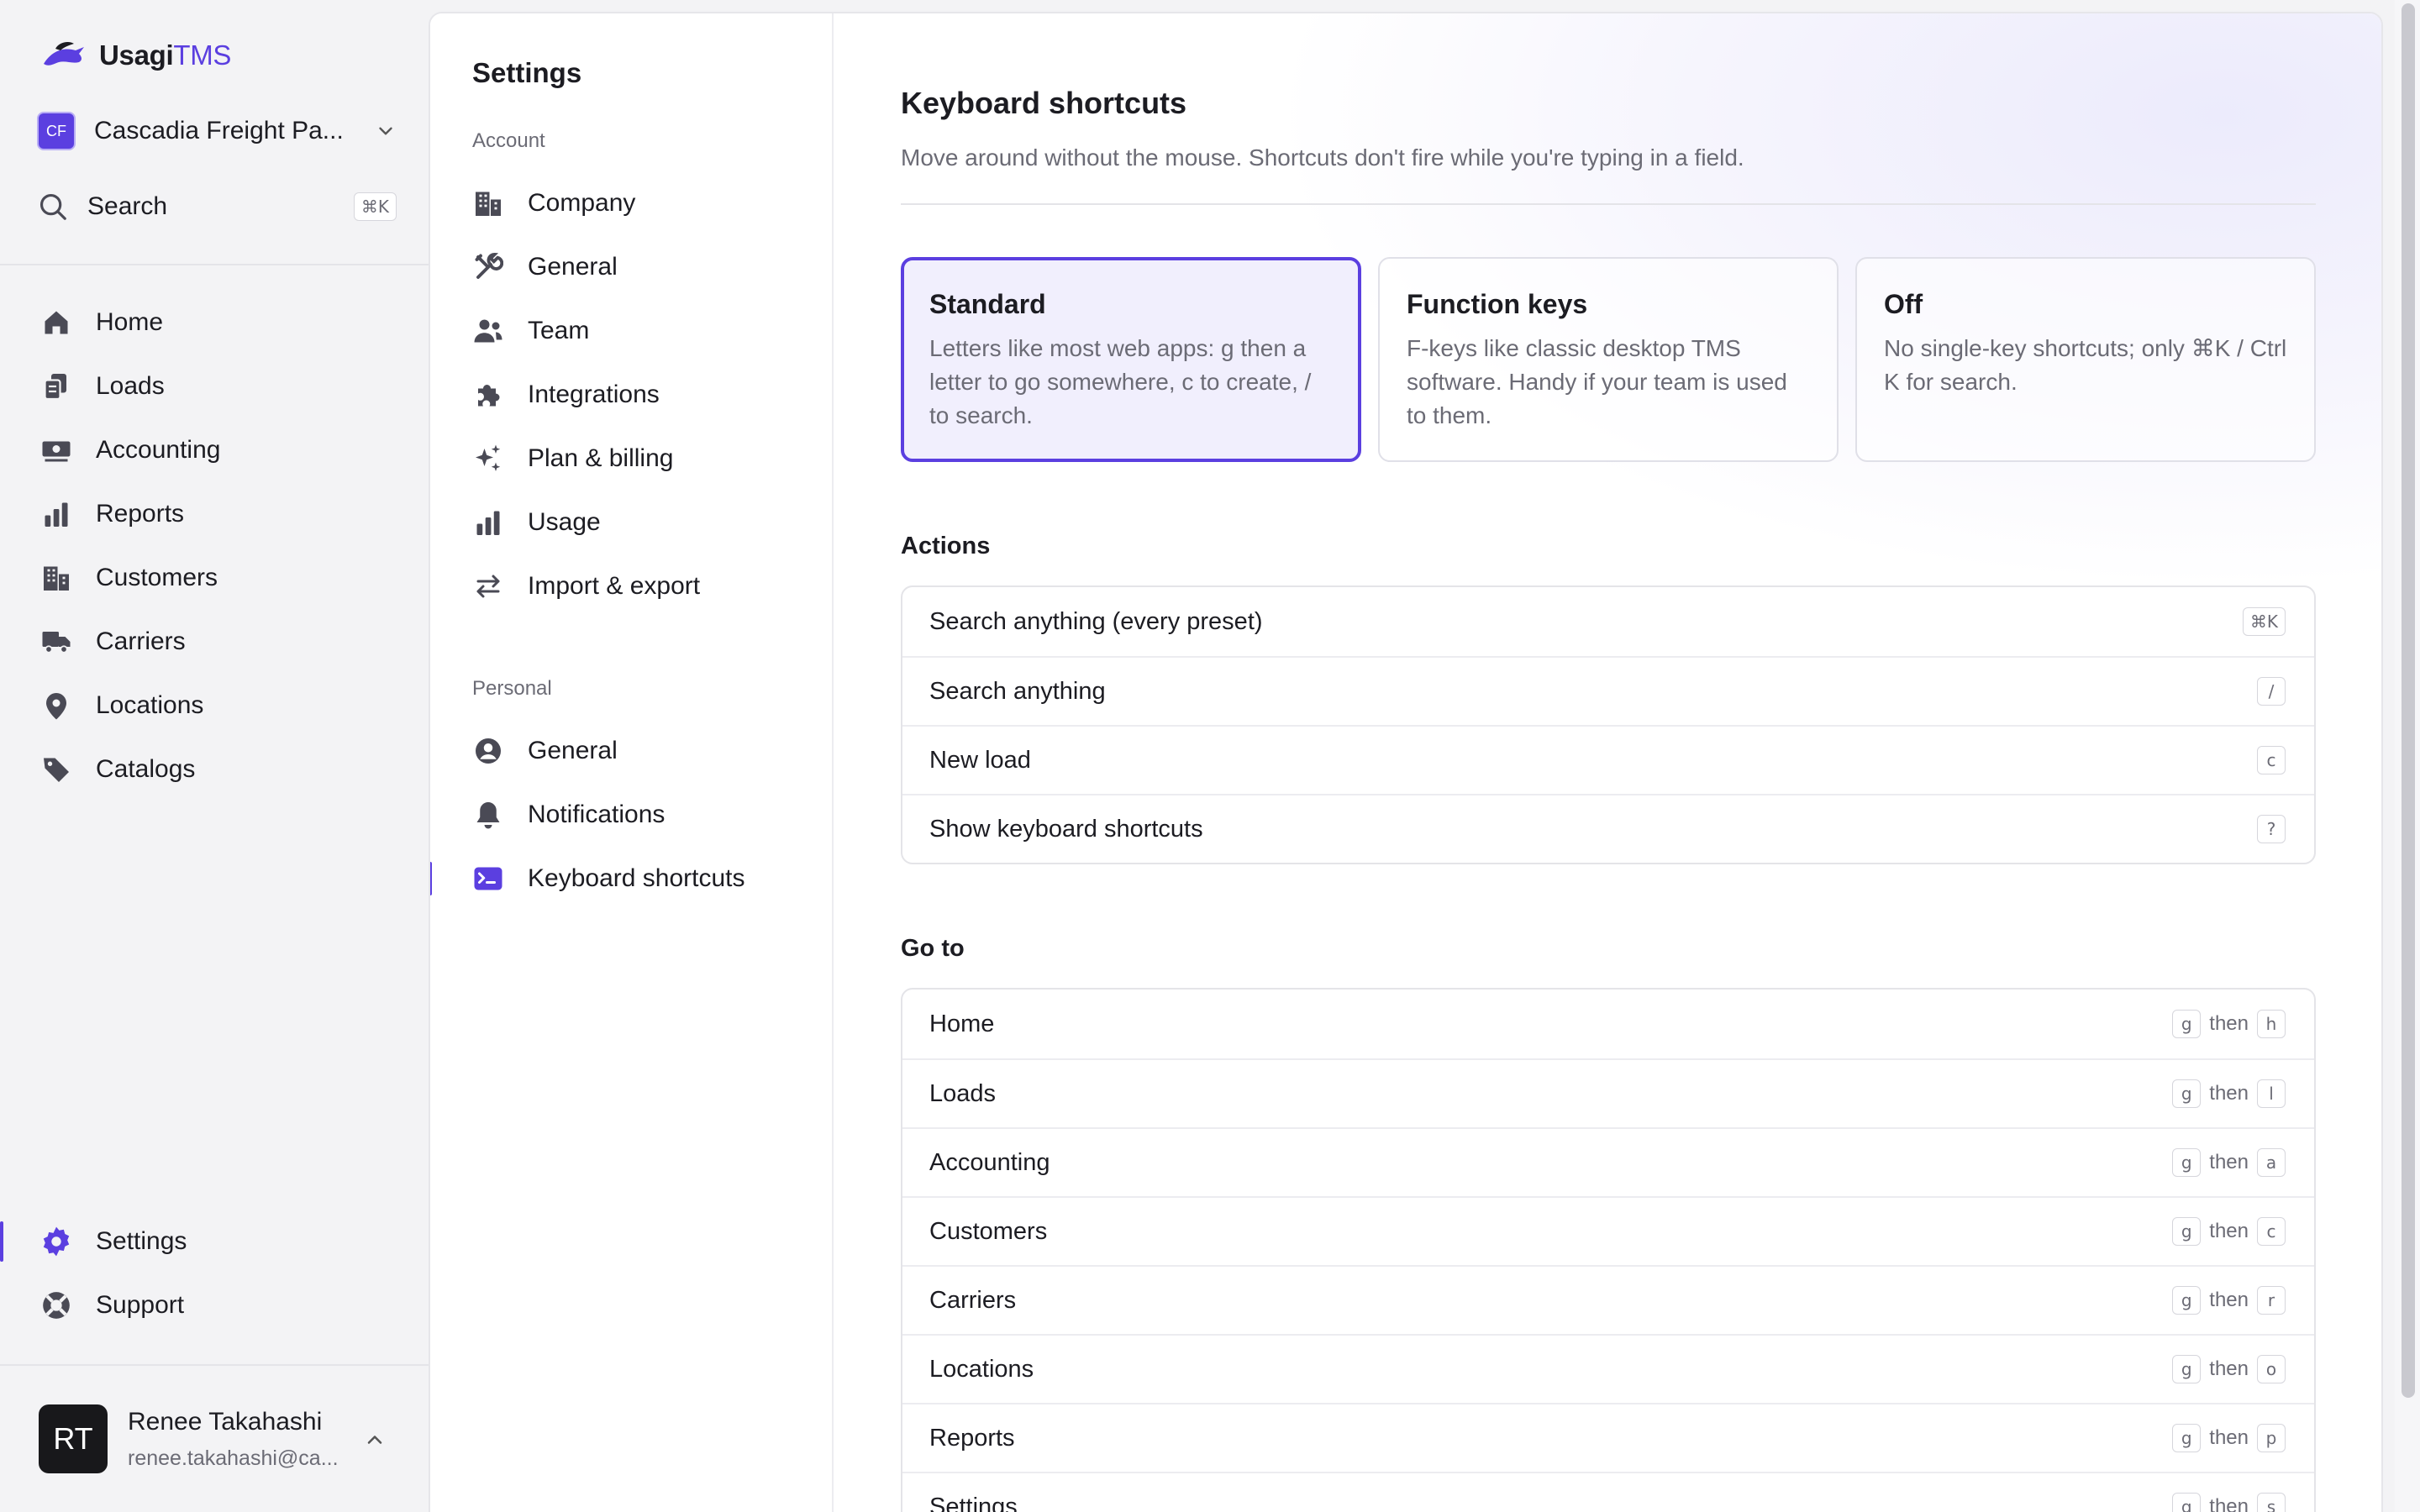  I want to click on reports-icon, so click(56, 514).